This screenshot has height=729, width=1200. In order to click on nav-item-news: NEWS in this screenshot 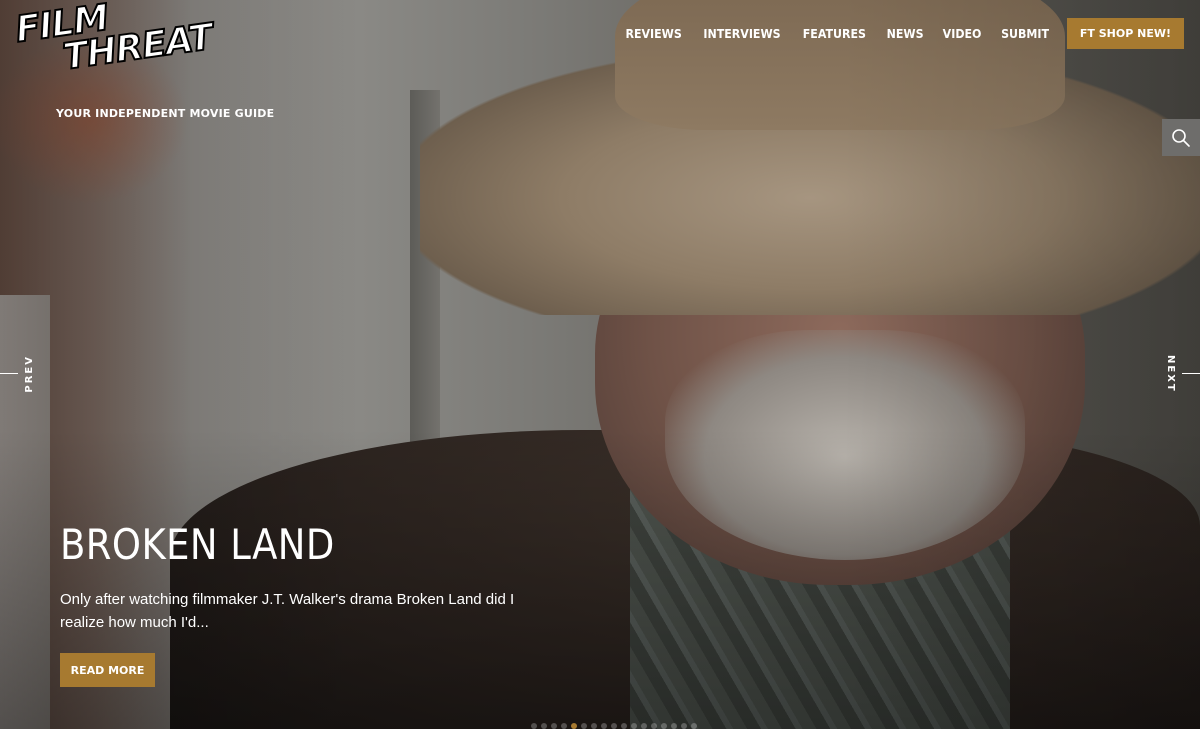, I will do `click(904, 34)`.